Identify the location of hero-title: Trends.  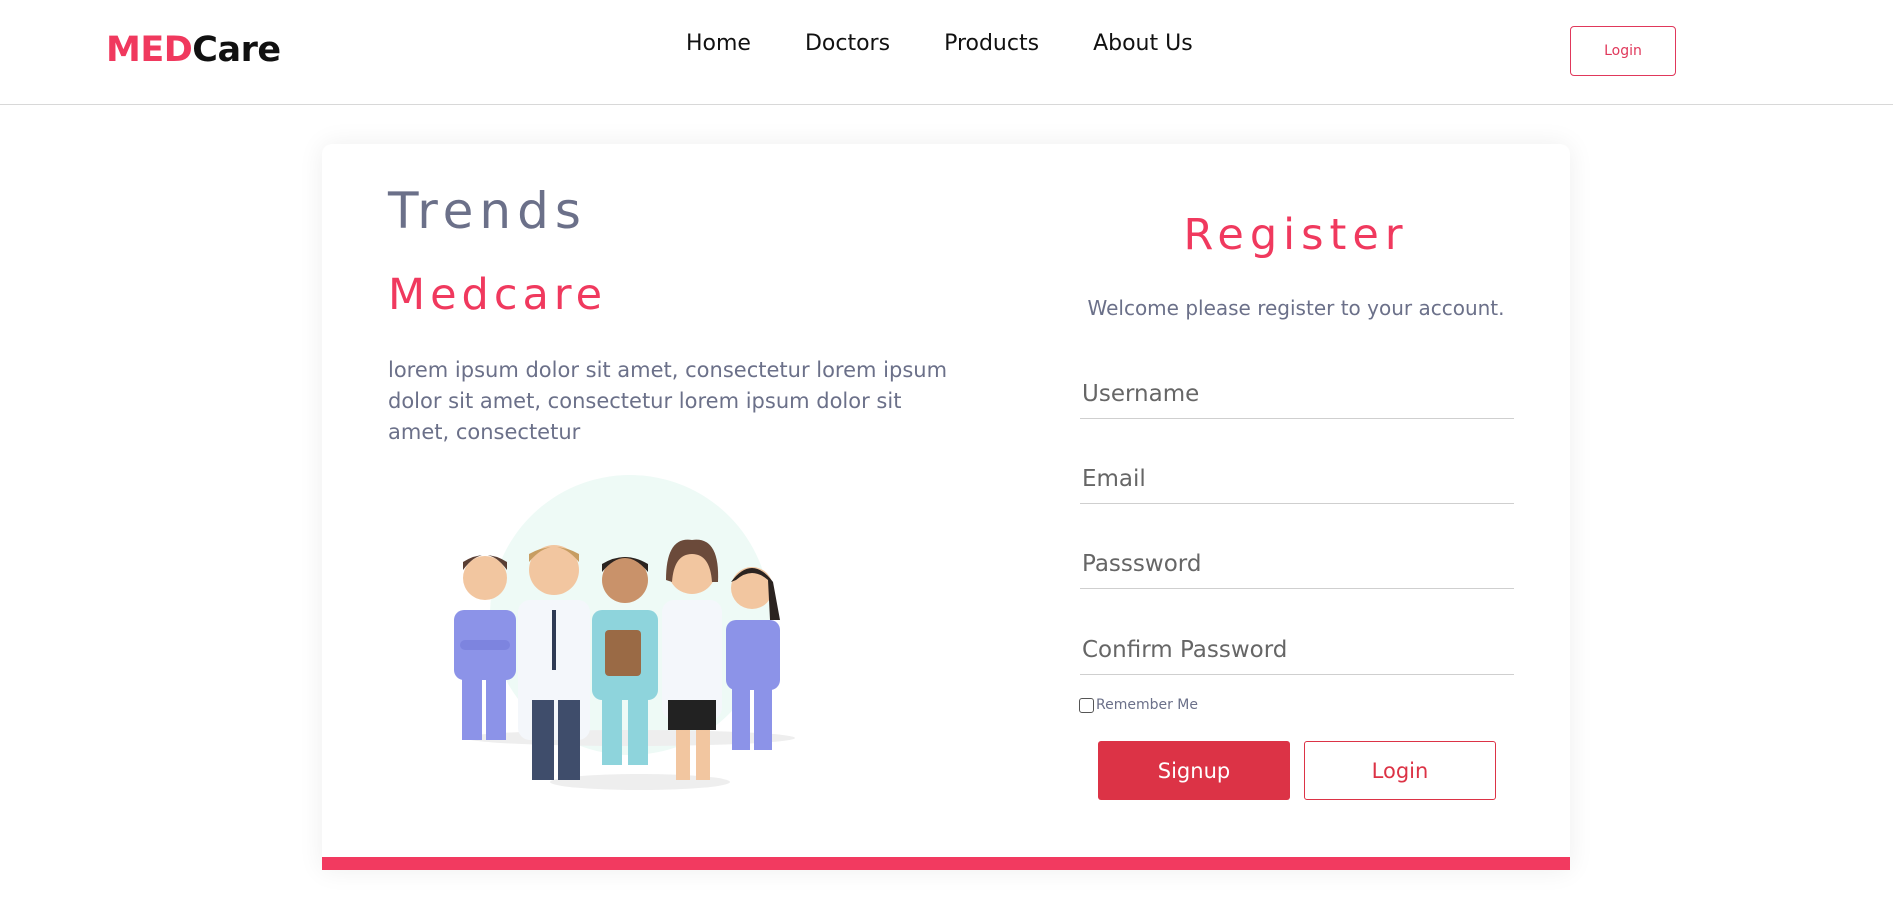
(487, 211).